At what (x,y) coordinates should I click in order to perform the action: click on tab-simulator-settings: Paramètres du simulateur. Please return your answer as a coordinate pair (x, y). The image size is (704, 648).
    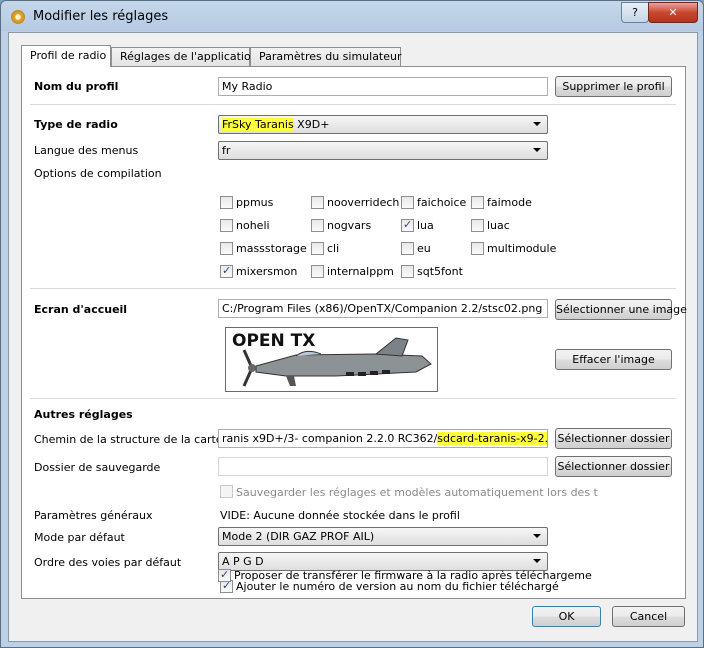
    Looking at the image, I should click on (326, 56).